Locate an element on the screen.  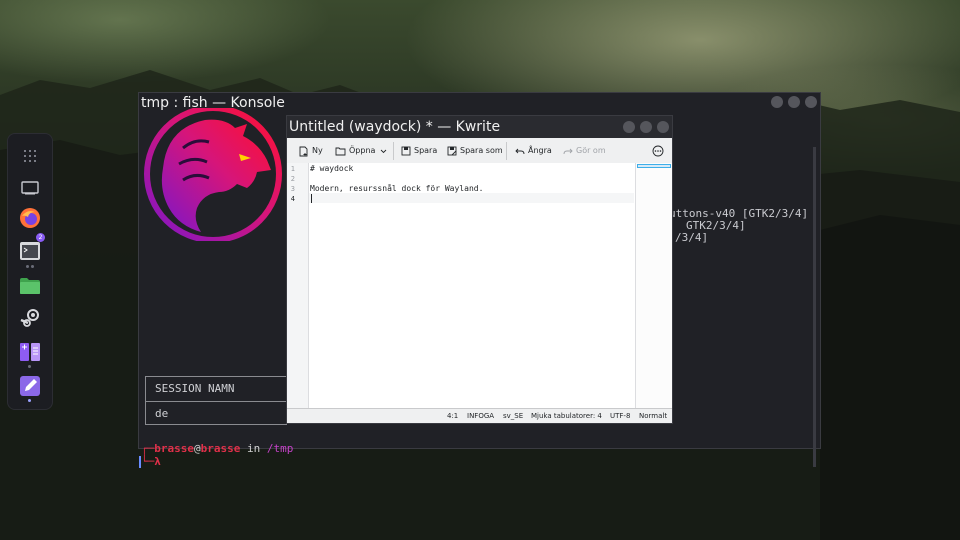
undo-label: Ångra is located at coordinates (540, 150).